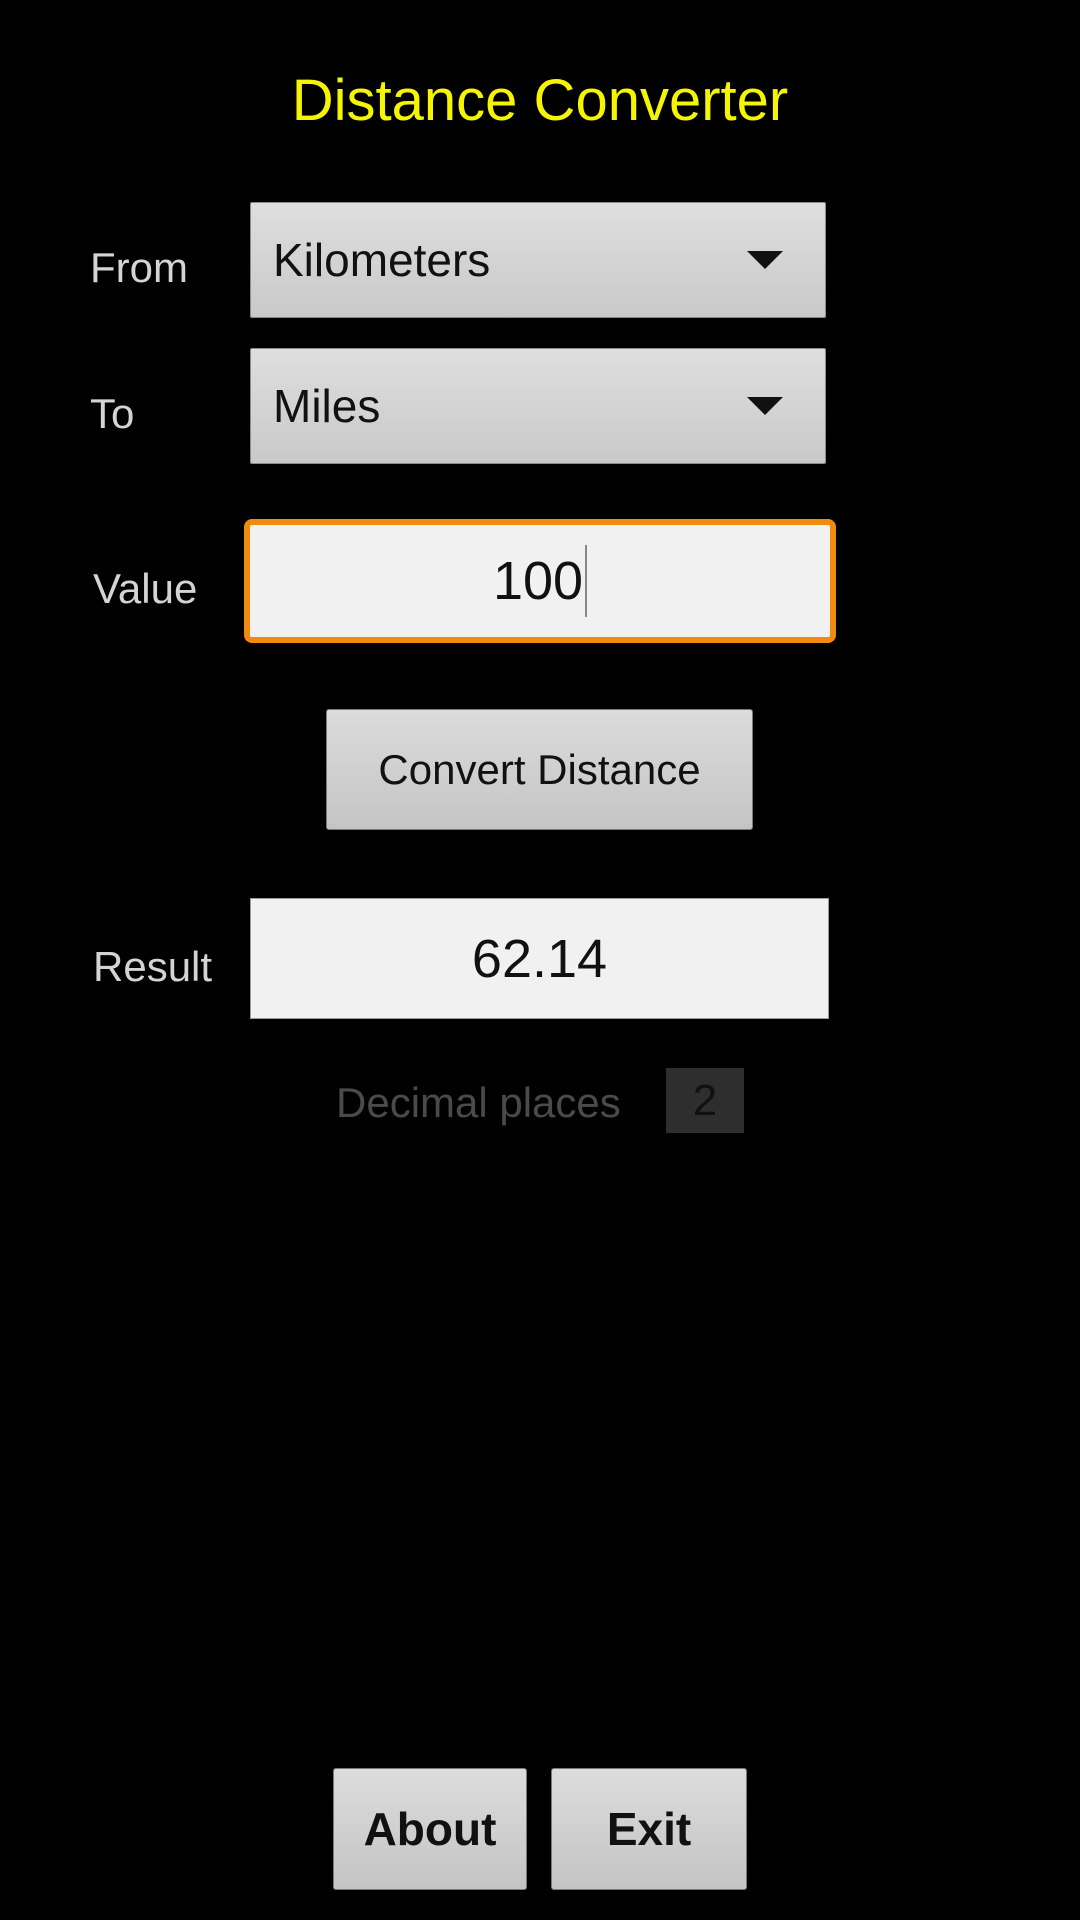  I want to click on from-label: From, so click(139, 267).